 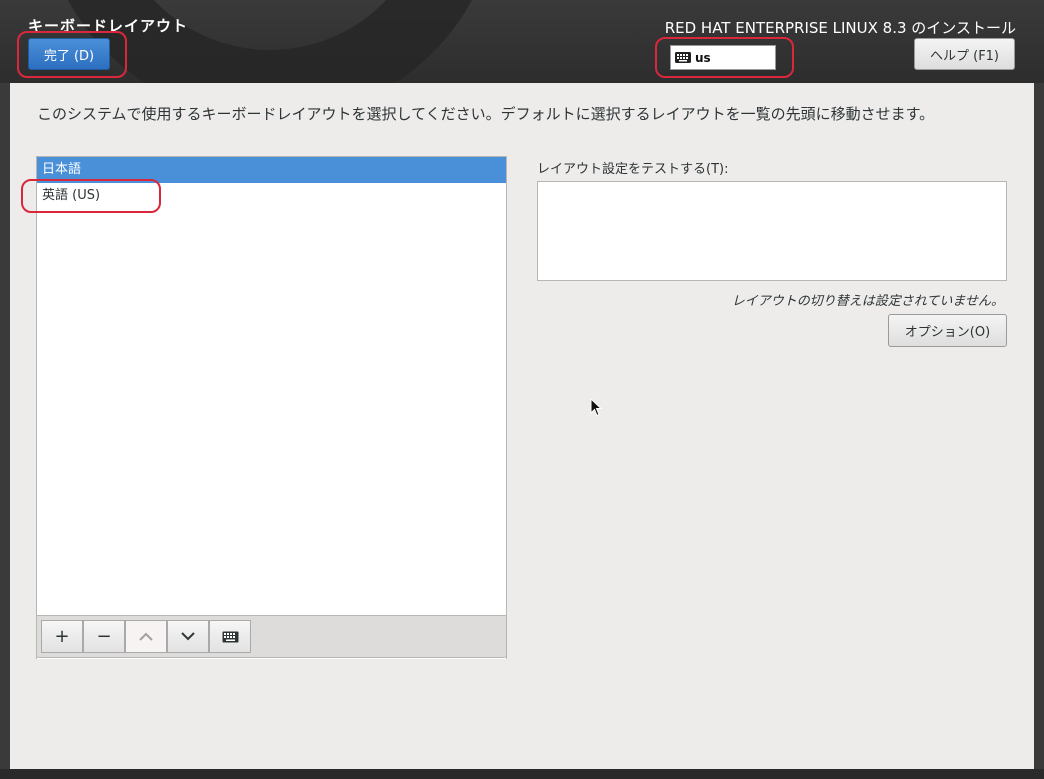 I want to click on remove-layout-button: −, so click(x=104, y=636).